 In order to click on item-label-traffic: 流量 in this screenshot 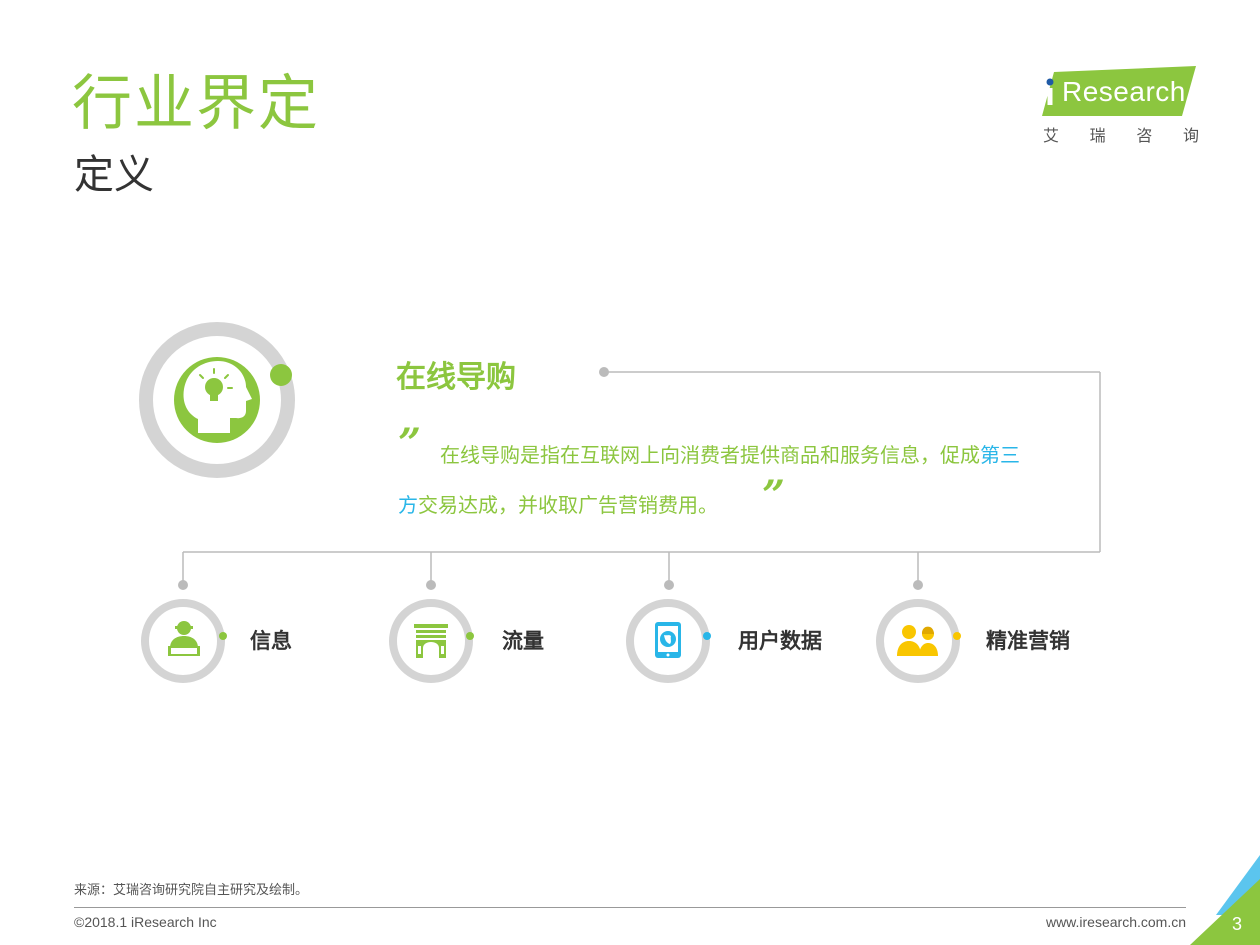, I will do `click(523, 641)`.